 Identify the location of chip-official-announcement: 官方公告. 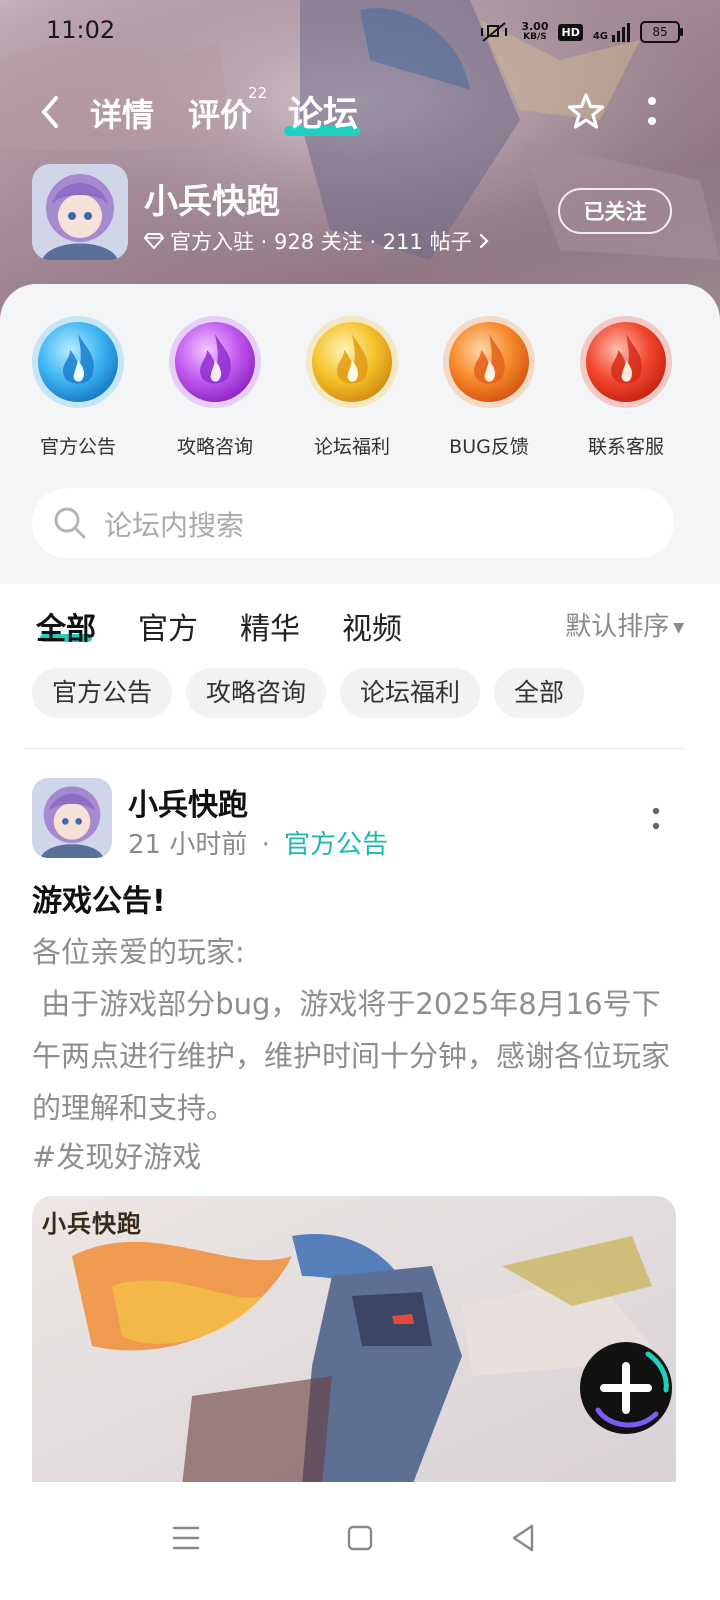
(102, 693).